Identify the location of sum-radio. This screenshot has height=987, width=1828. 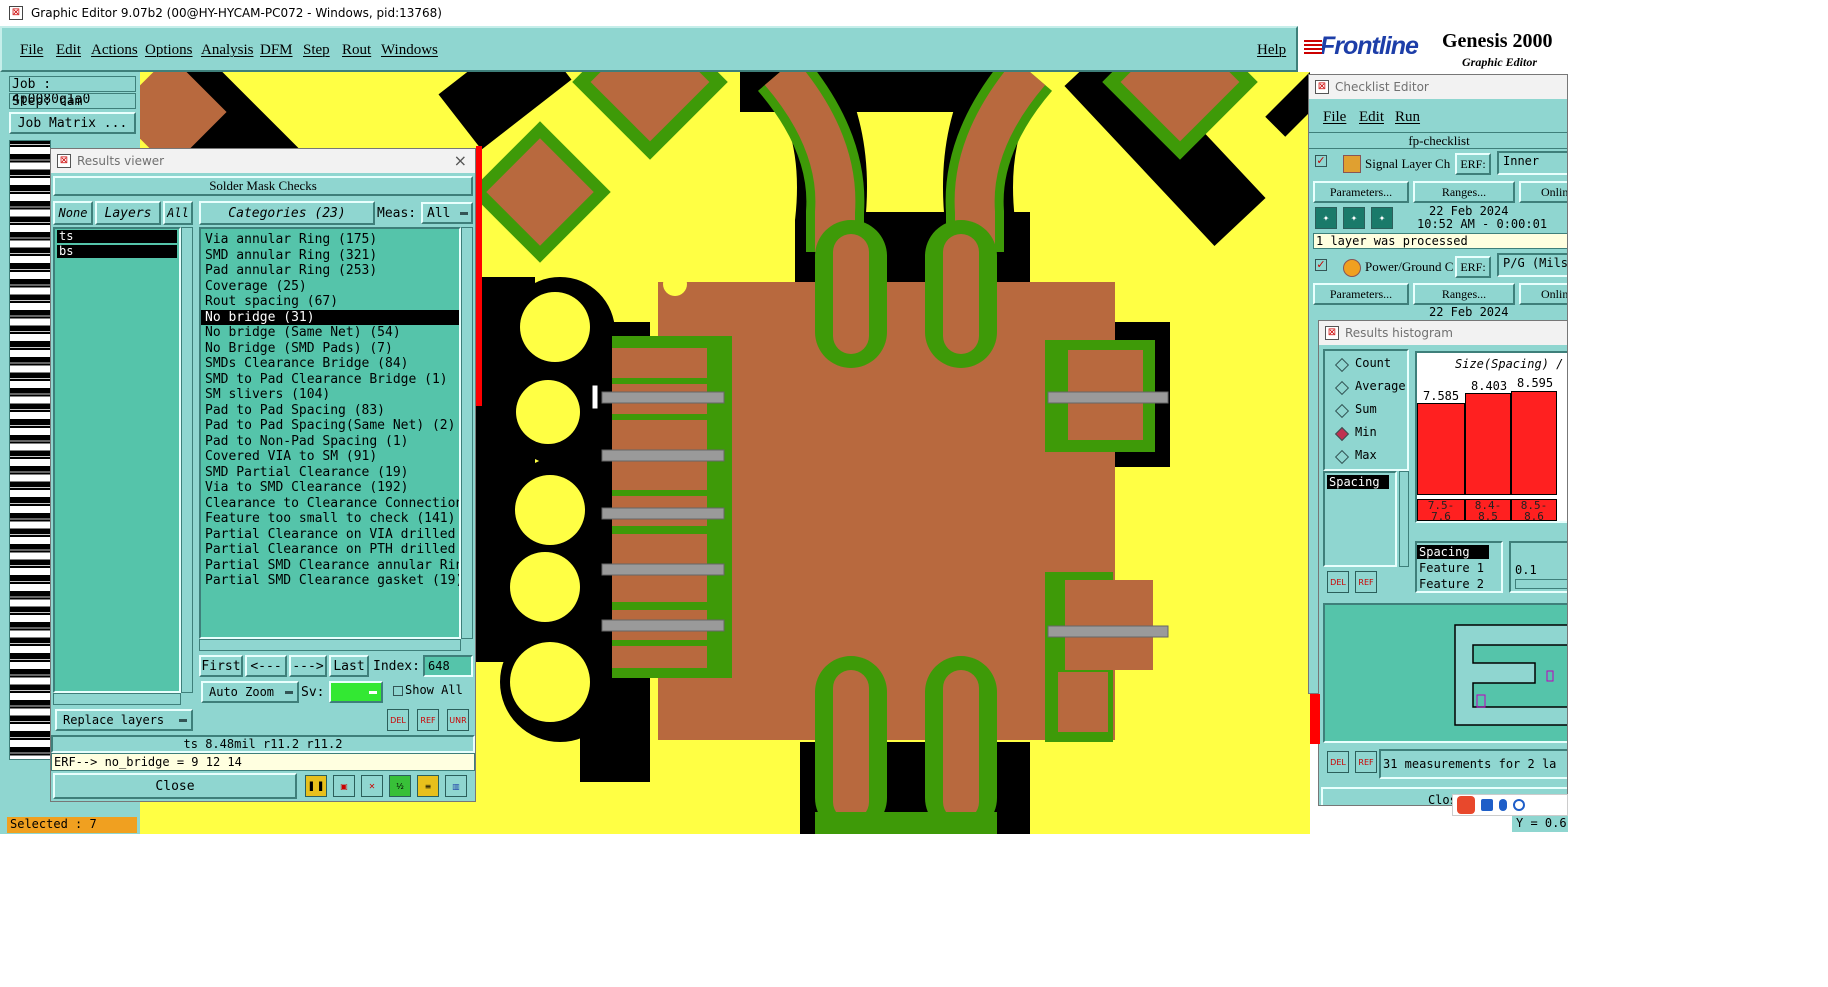
(1342, 411).